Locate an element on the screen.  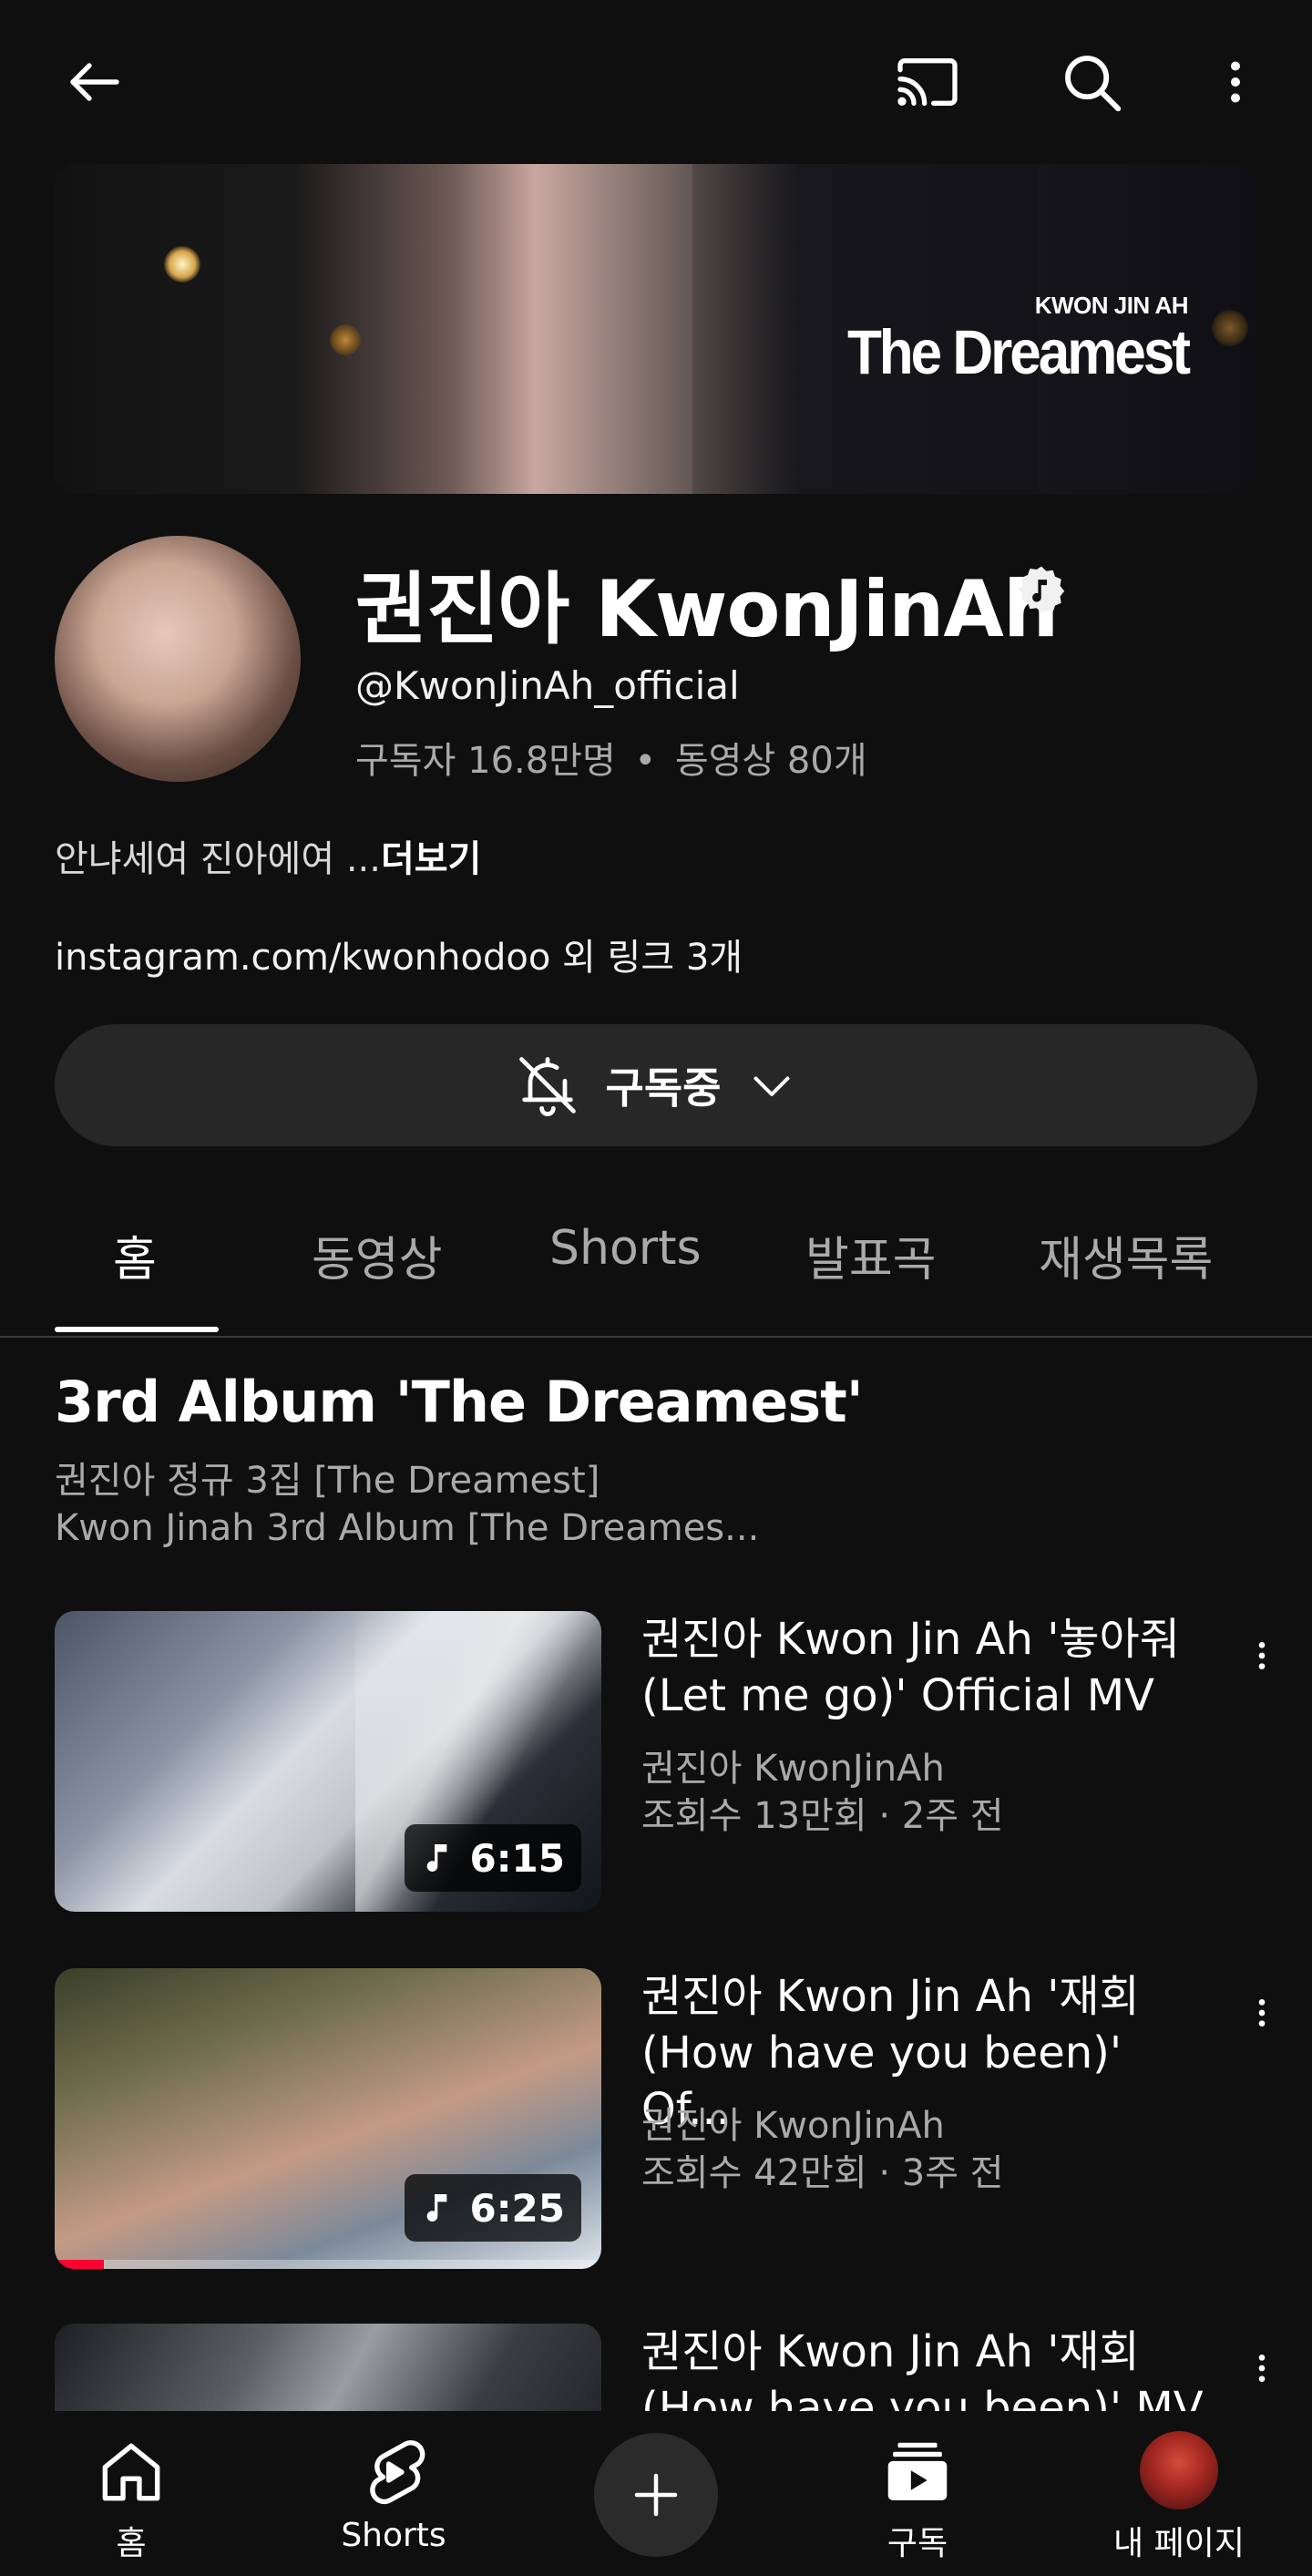
tab-releases: 발표곡 is located at coordinates (871, 1255).